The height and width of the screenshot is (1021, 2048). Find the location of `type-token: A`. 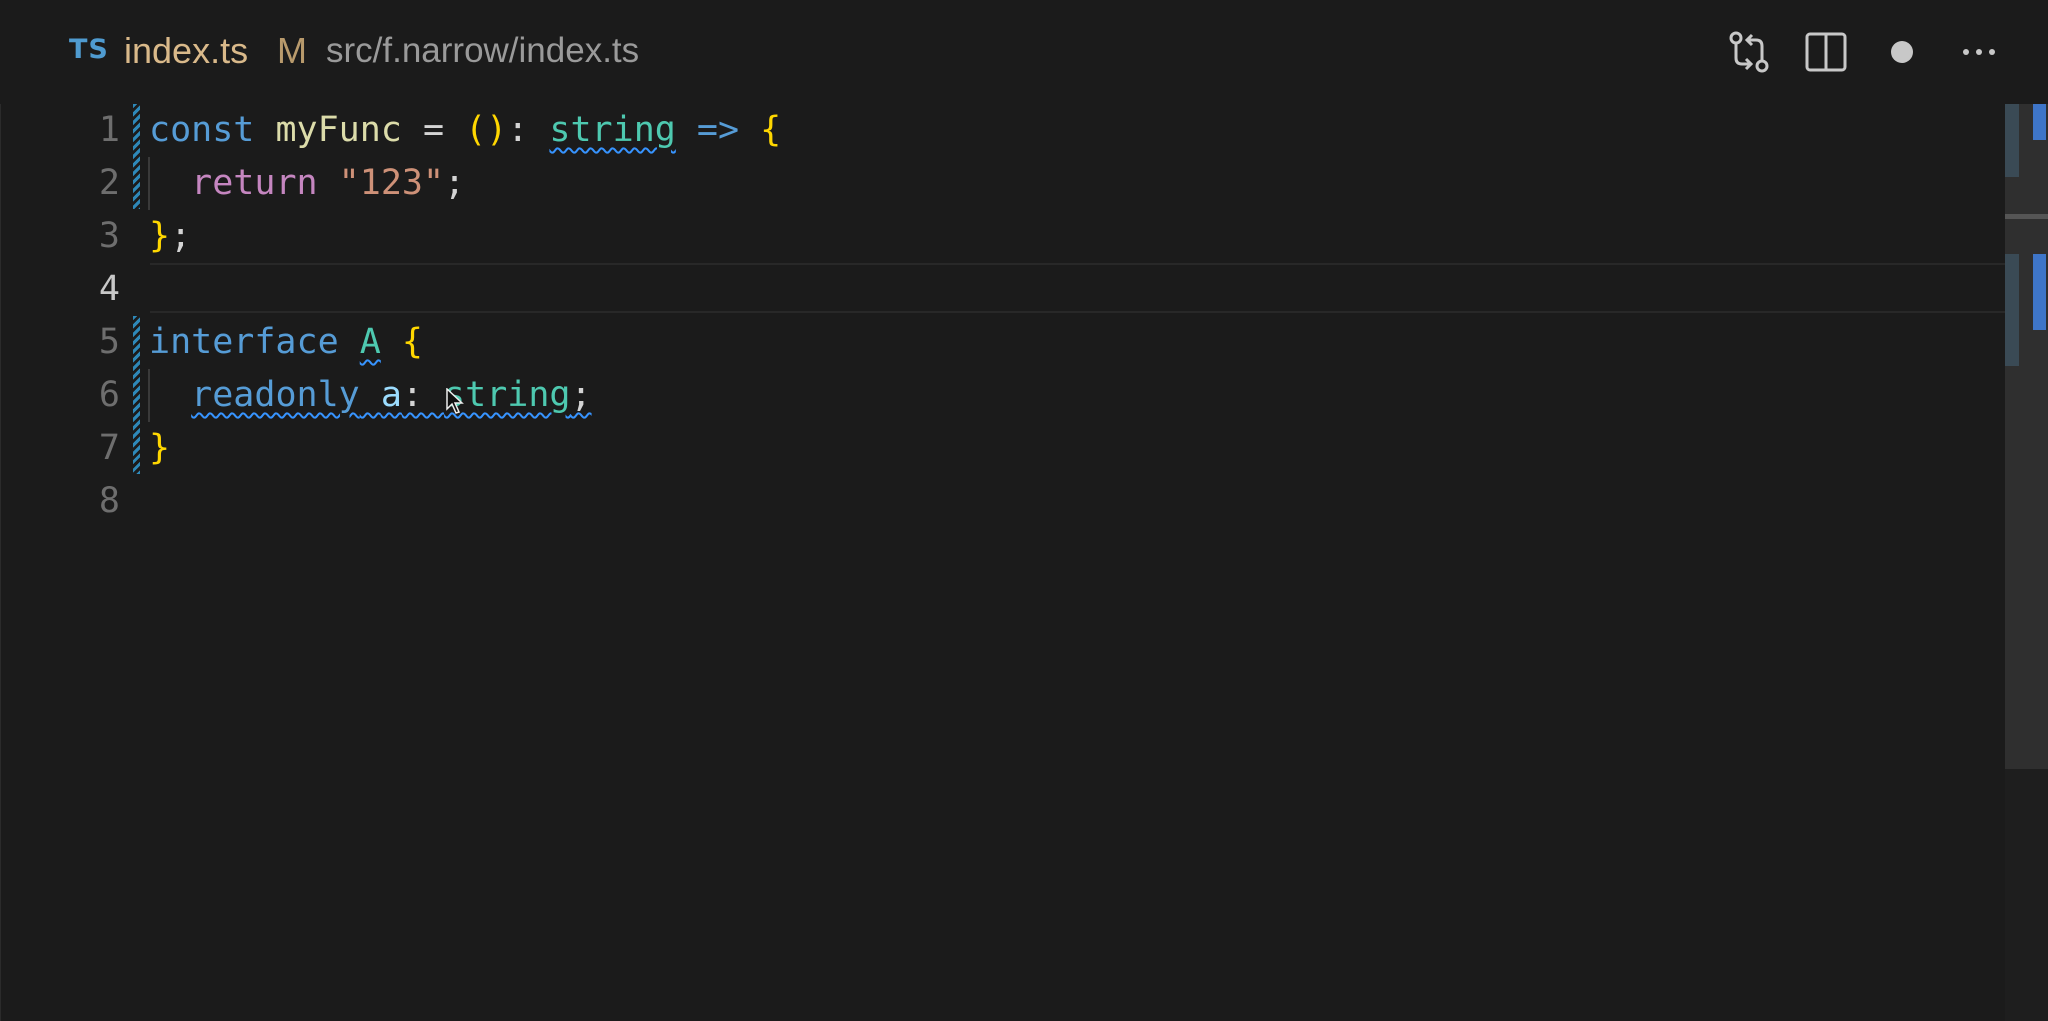

type-token: A is located at coordinates (370, 342).